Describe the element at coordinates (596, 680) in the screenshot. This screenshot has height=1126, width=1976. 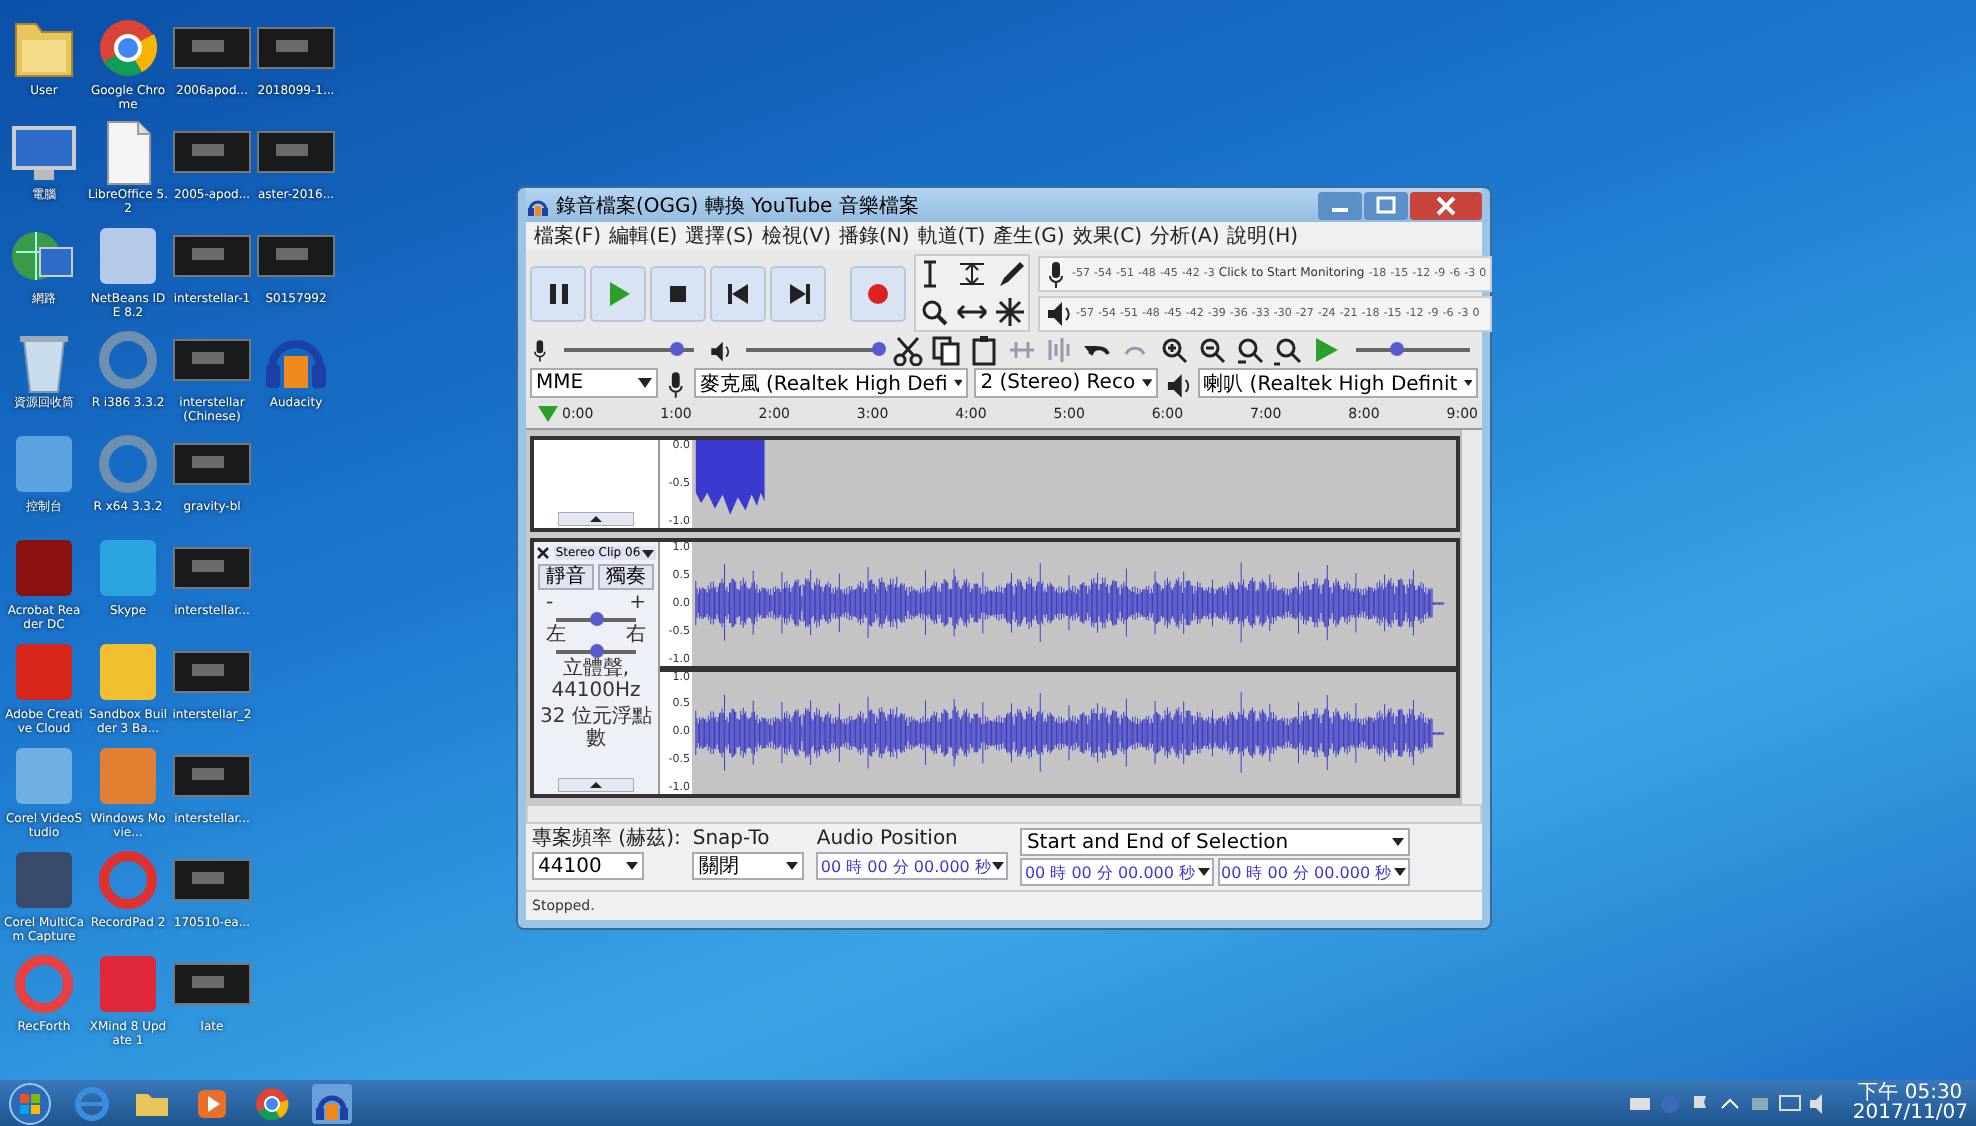
I see `track-info: 立體聲, 44100Hz` at that location.